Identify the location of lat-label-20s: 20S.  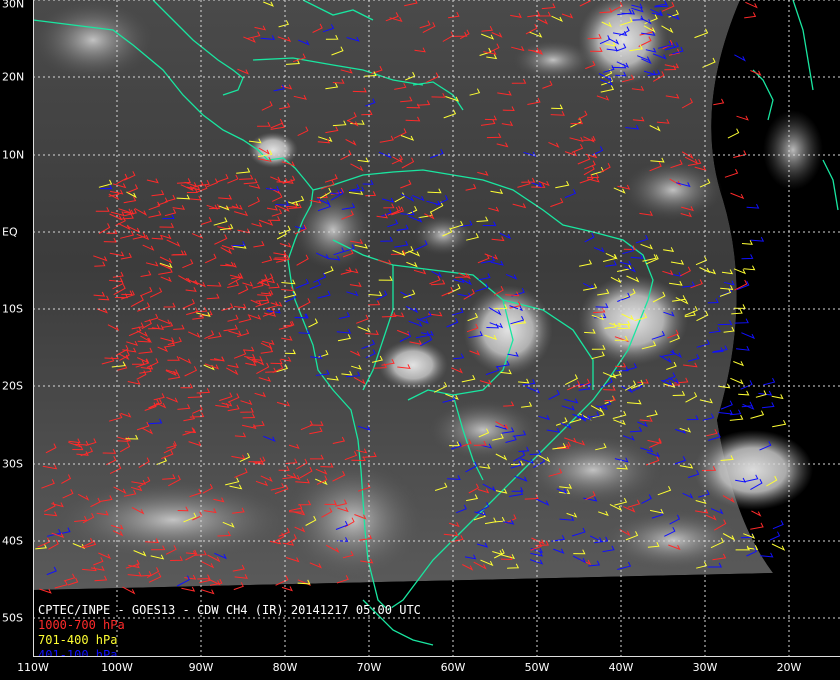
(12, 386).